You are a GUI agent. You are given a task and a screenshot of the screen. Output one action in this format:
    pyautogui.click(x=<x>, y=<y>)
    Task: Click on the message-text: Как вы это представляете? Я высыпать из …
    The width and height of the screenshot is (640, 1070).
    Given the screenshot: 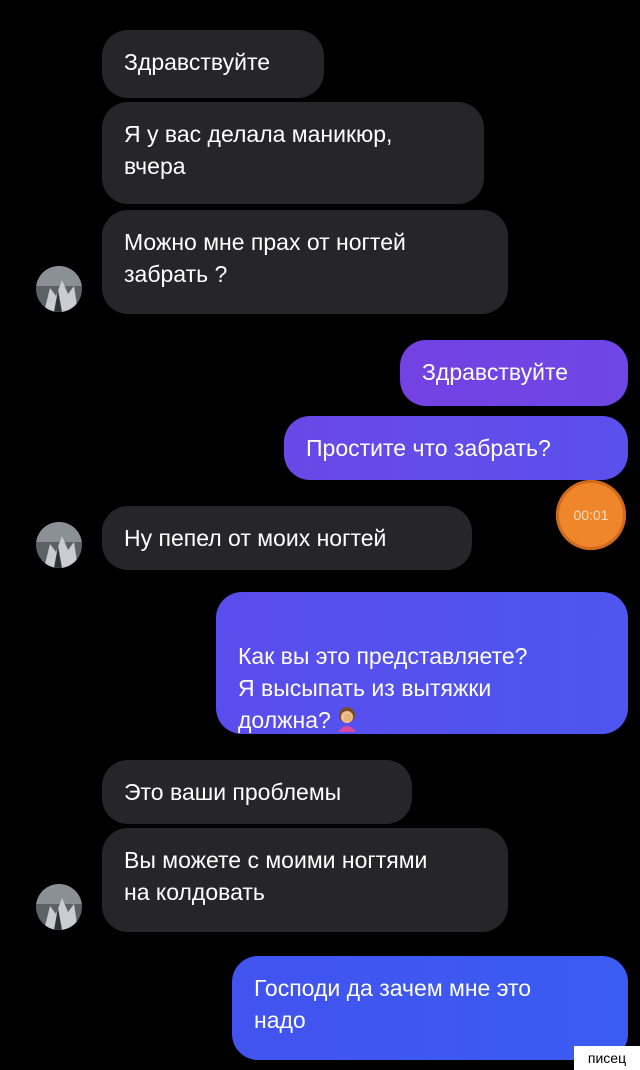 What is the action you would take?
    pyautogui.click(x=383, y=688)
    